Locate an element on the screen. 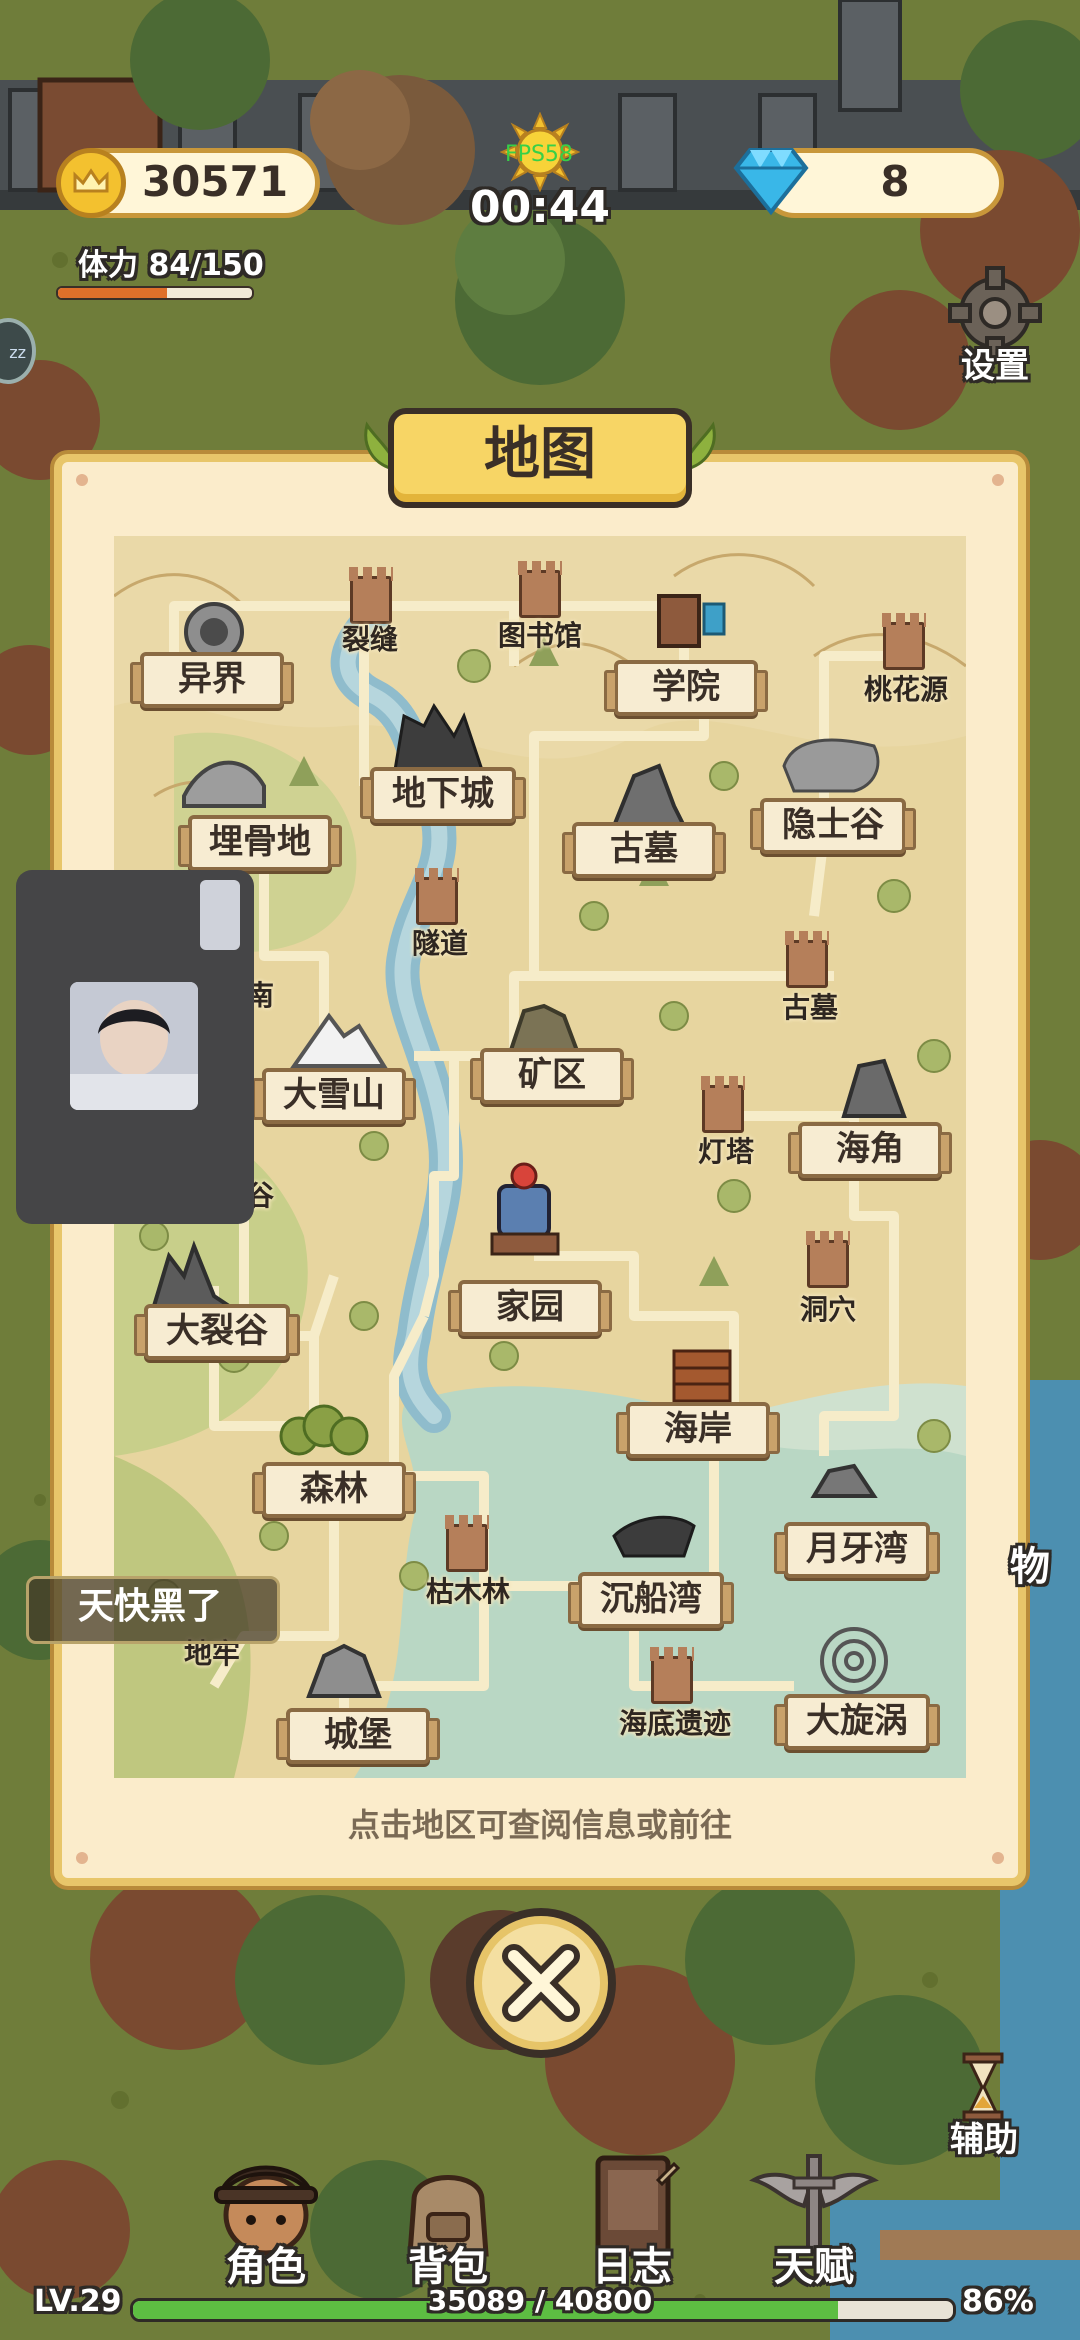 Image resolution: width=1080 pixels, height=2340 pixels. location-suidao: 隧道 is located at coordinates (440, 942).